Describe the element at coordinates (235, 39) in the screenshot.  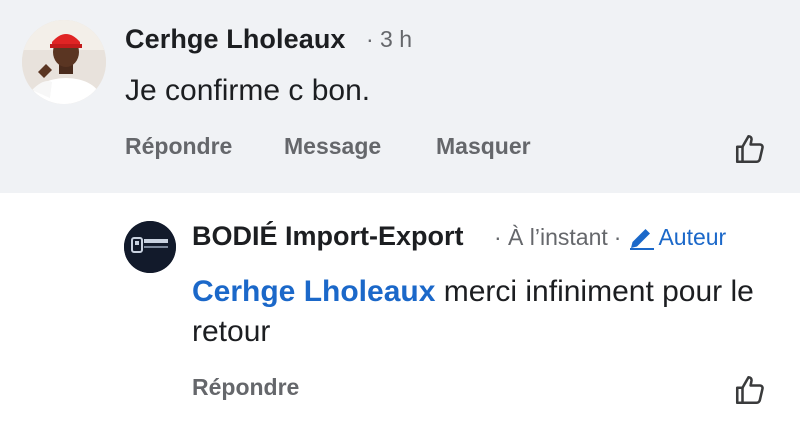
I see `comment-author: Cerhge Lholeaux` at that location.